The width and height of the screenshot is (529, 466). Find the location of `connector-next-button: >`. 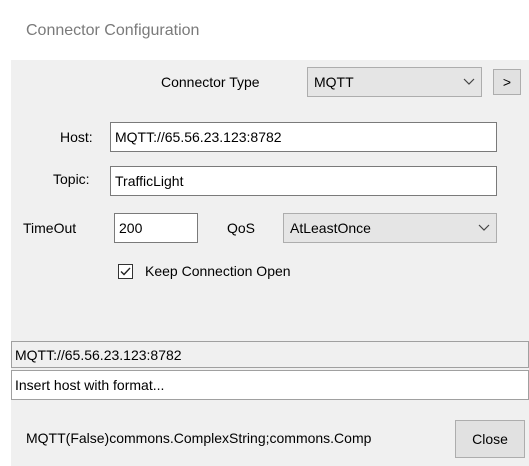

connector-next-button: > is located at coordinates (507, 82).